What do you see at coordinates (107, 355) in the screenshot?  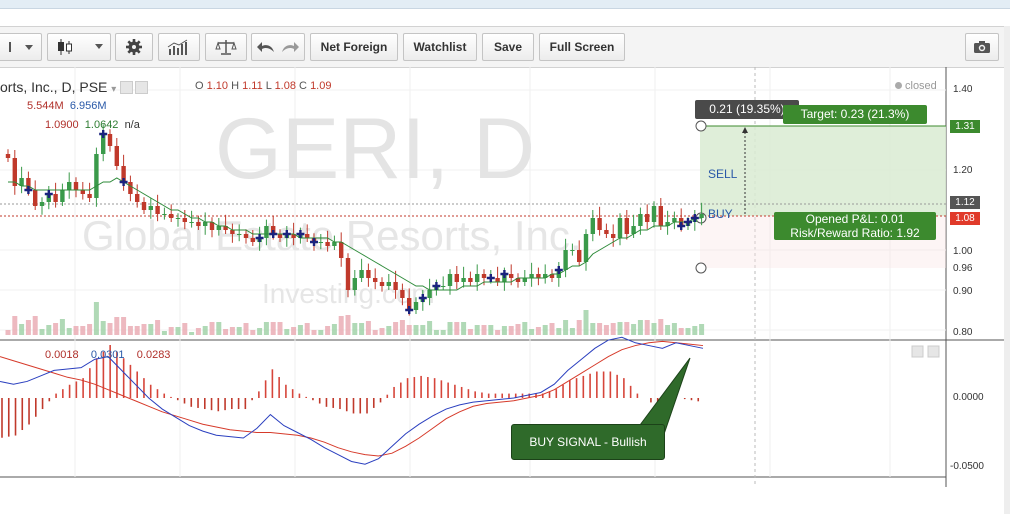 I see `macd-legend: 0.0018 0.0301 0.0283` at bounding box center [107, 355].